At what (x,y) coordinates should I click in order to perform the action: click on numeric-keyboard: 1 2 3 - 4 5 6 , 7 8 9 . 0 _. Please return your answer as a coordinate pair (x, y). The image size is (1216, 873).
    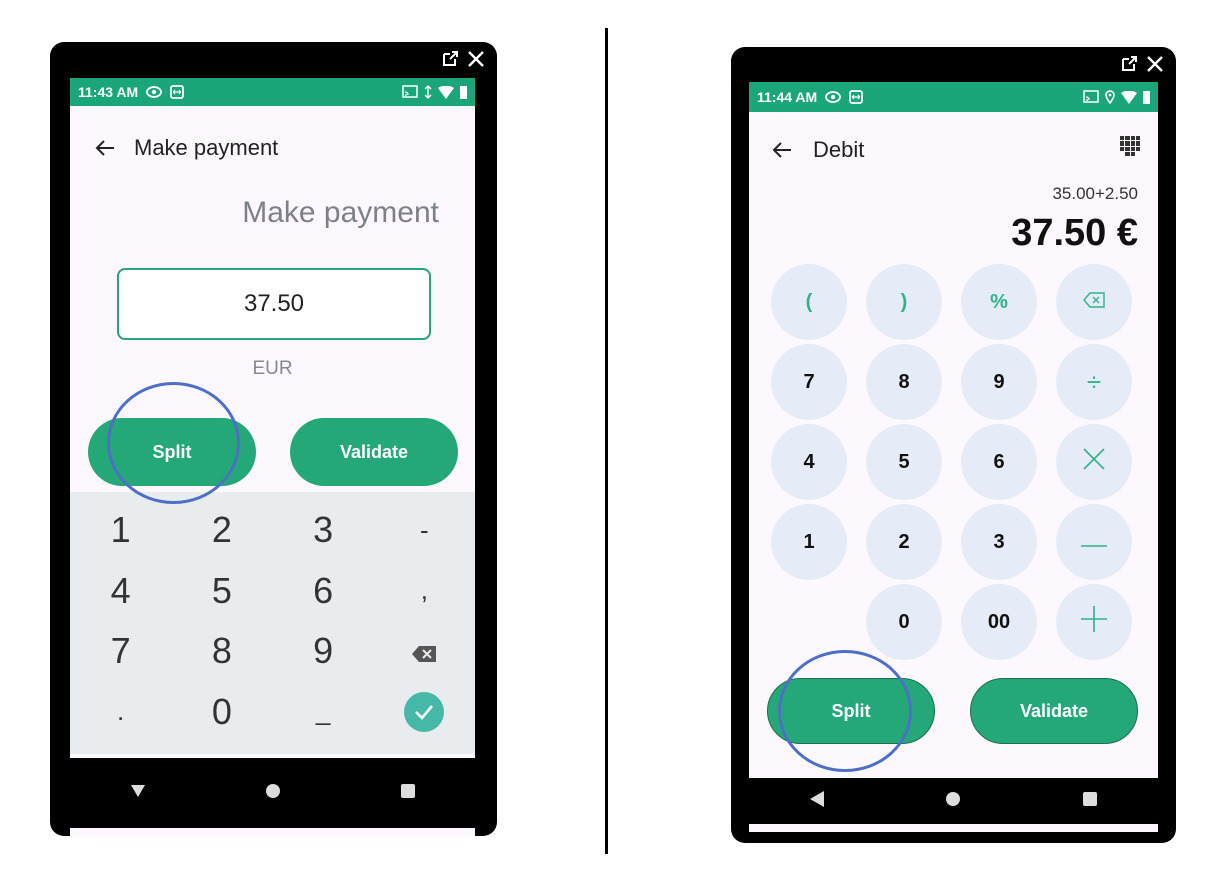
    Looking at the image, I should click on (272, 623).